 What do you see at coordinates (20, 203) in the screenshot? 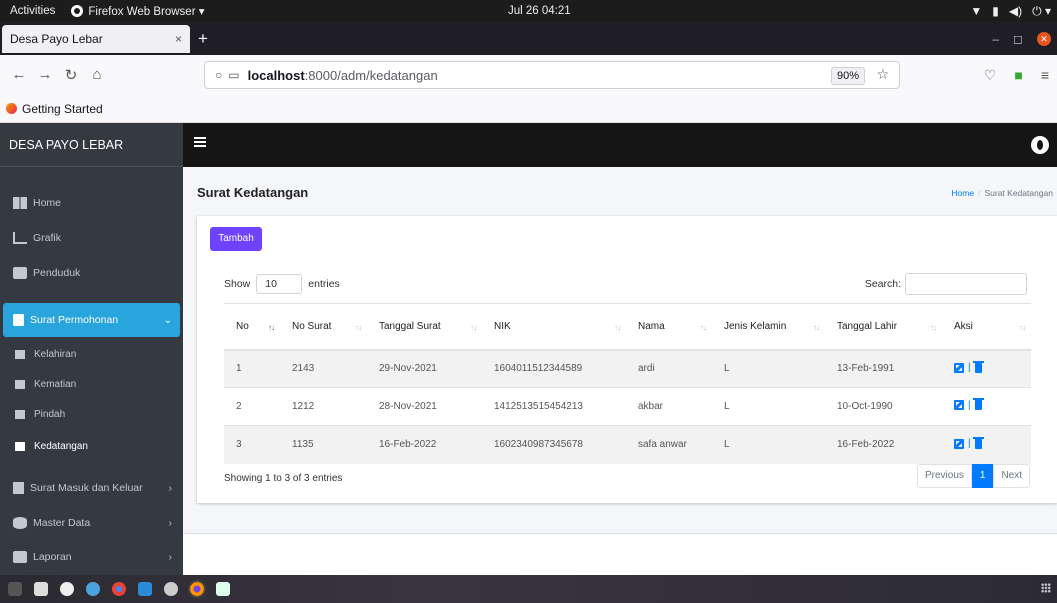
I see `dashboard-icon` at bounding box center [20, 203].